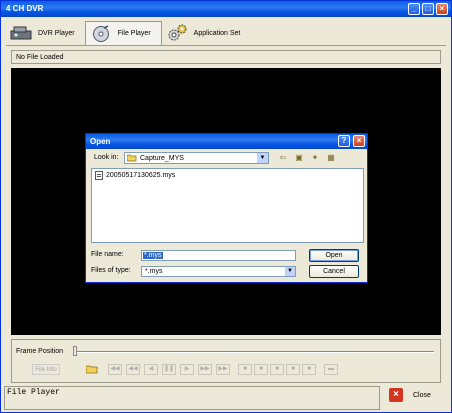 The width and height of the screenshot is (452, 413). I want to click on tab-file-player: File Player, so click(123, 33).